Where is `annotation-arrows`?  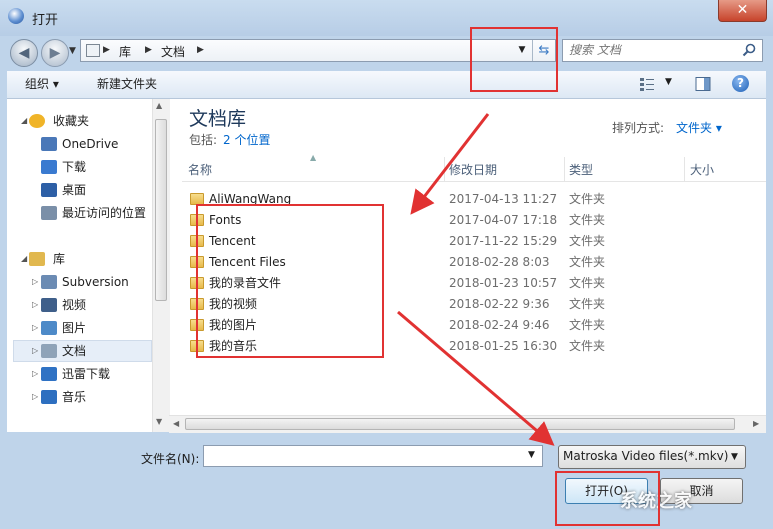
annotation-arrows is located at coordinates (476, 279).